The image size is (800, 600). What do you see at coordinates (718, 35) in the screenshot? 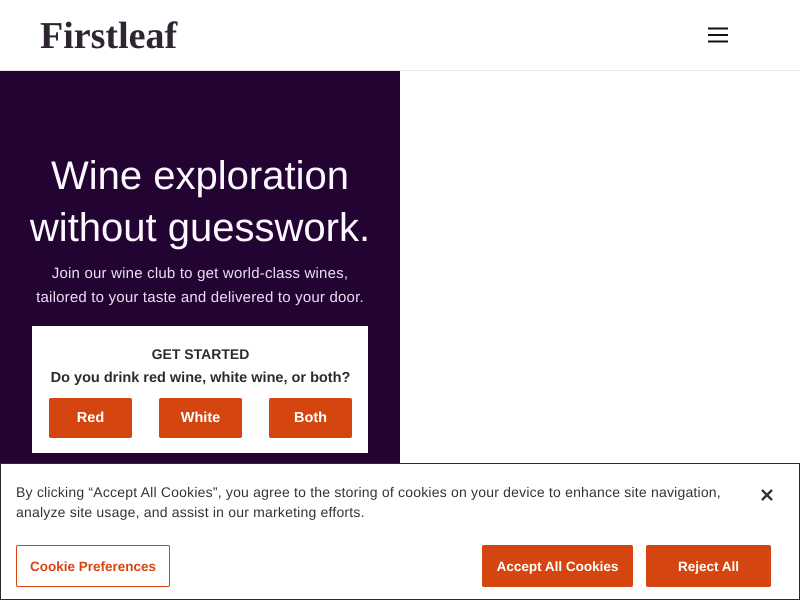
I see `menu-icon` at bounding box center [718, 35].